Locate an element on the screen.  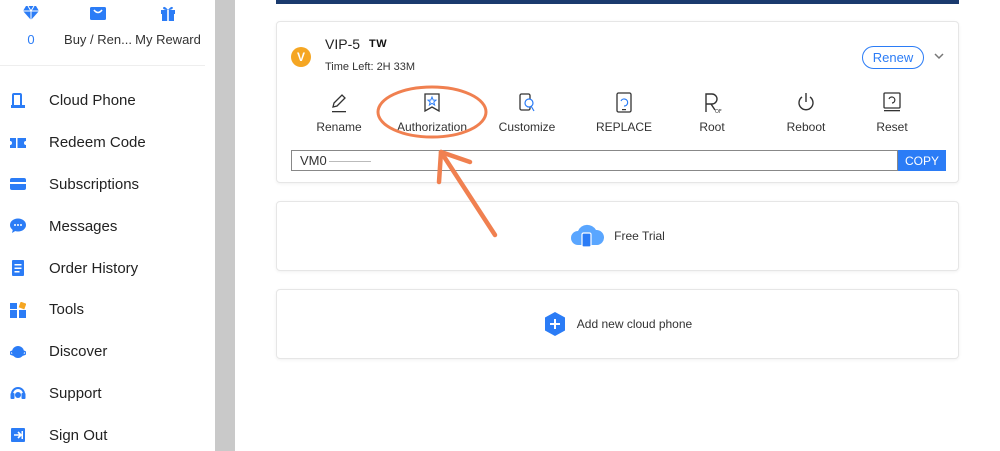
headset-icon is located at coordinates (18, 393).